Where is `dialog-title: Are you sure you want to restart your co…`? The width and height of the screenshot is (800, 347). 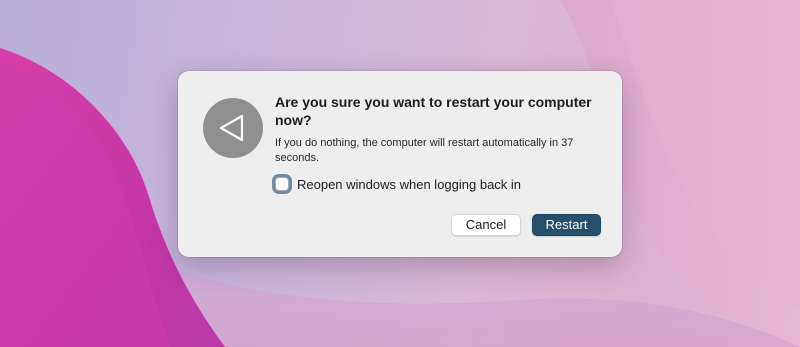 dialog-title: Are you sure you want to restart your co… is located at coordinates (433, 111).